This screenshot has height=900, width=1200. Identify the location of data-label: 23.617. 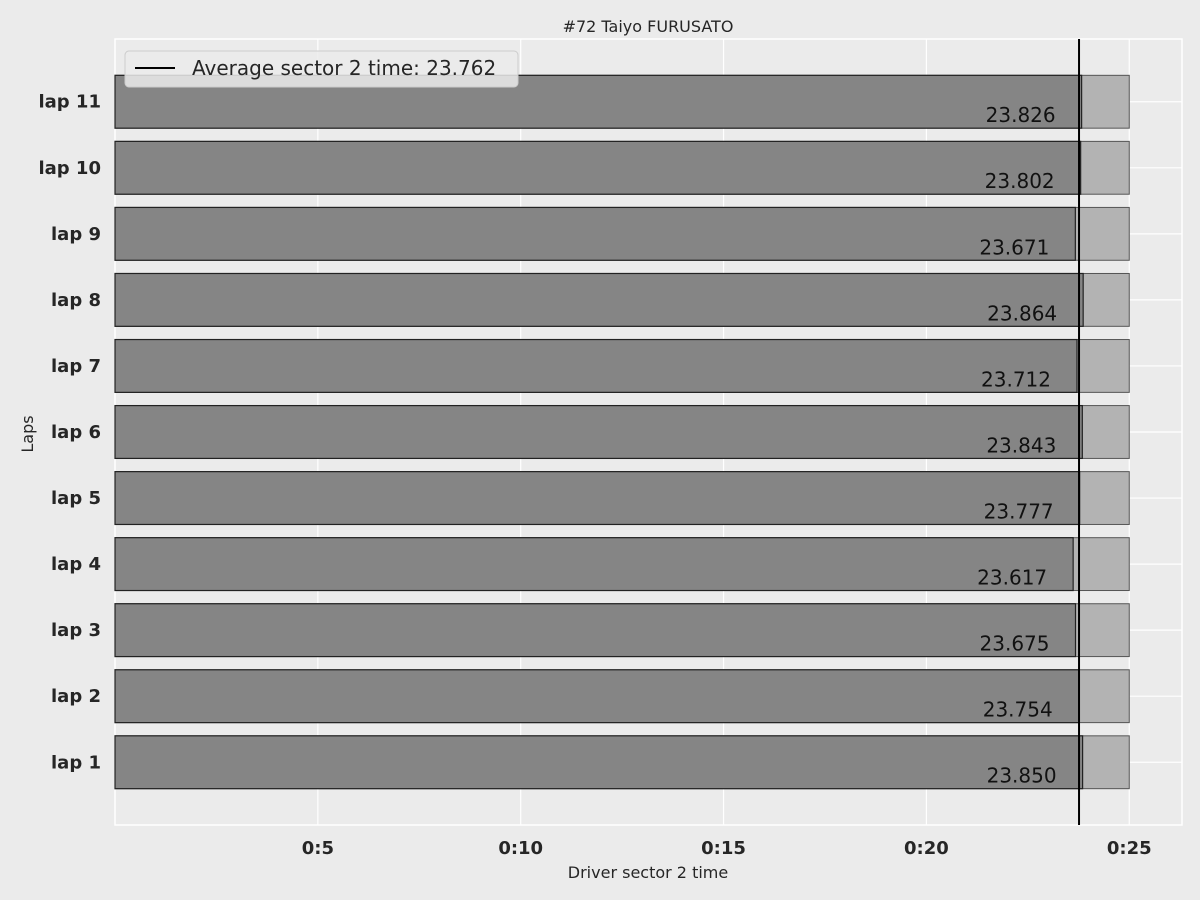
(1012, 578).